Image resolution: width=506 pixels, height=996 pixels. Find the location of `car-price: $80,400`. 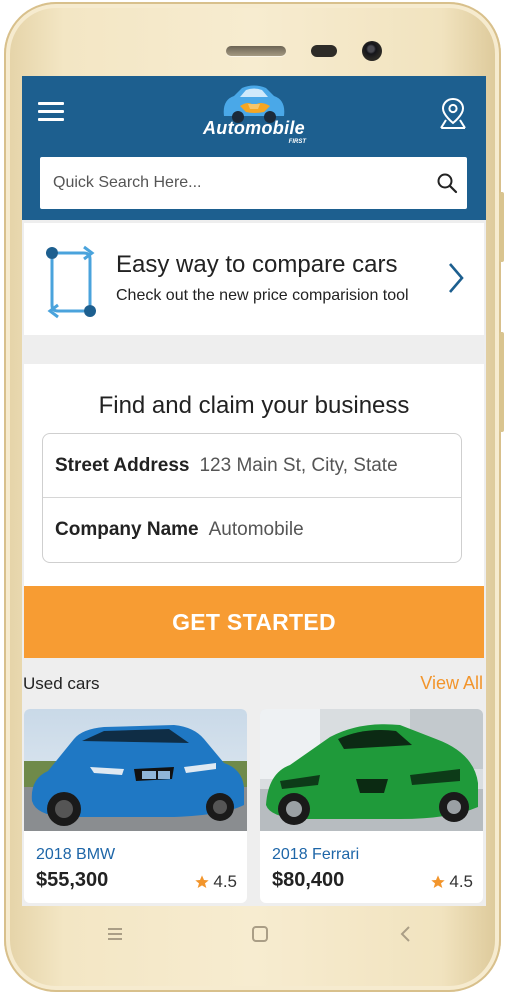

car-price: $80,400 is located at coordinates (308, 880).